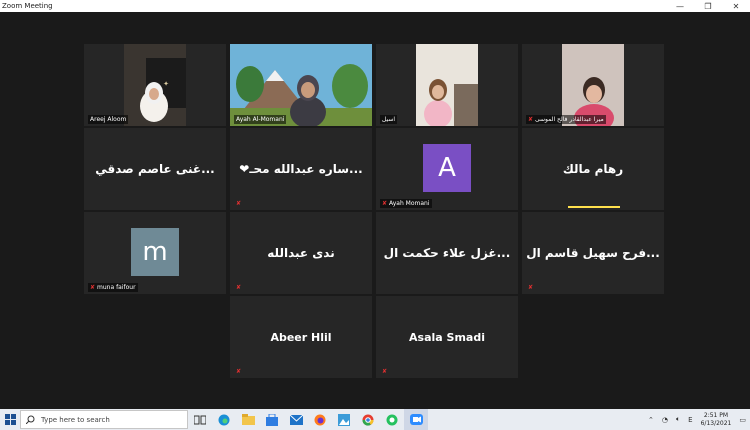  I want to click on speaker-icon: 🔈︎, so click(678, 419).